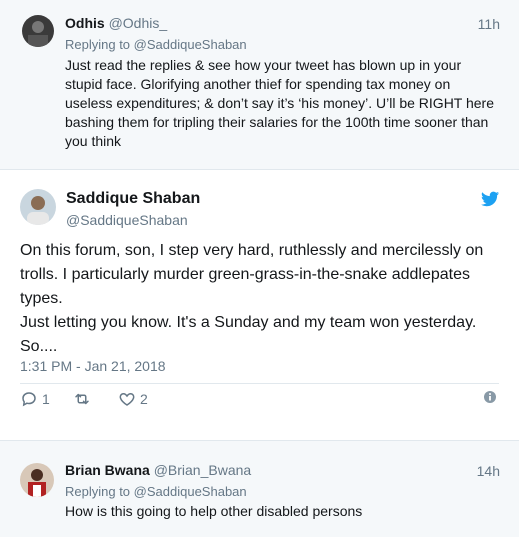 This screenshot has width=519, height=537. What do you see at coordinates (144, 399) in the screenshot?
I see `like-count: 2` at bounding box center [144, 399].